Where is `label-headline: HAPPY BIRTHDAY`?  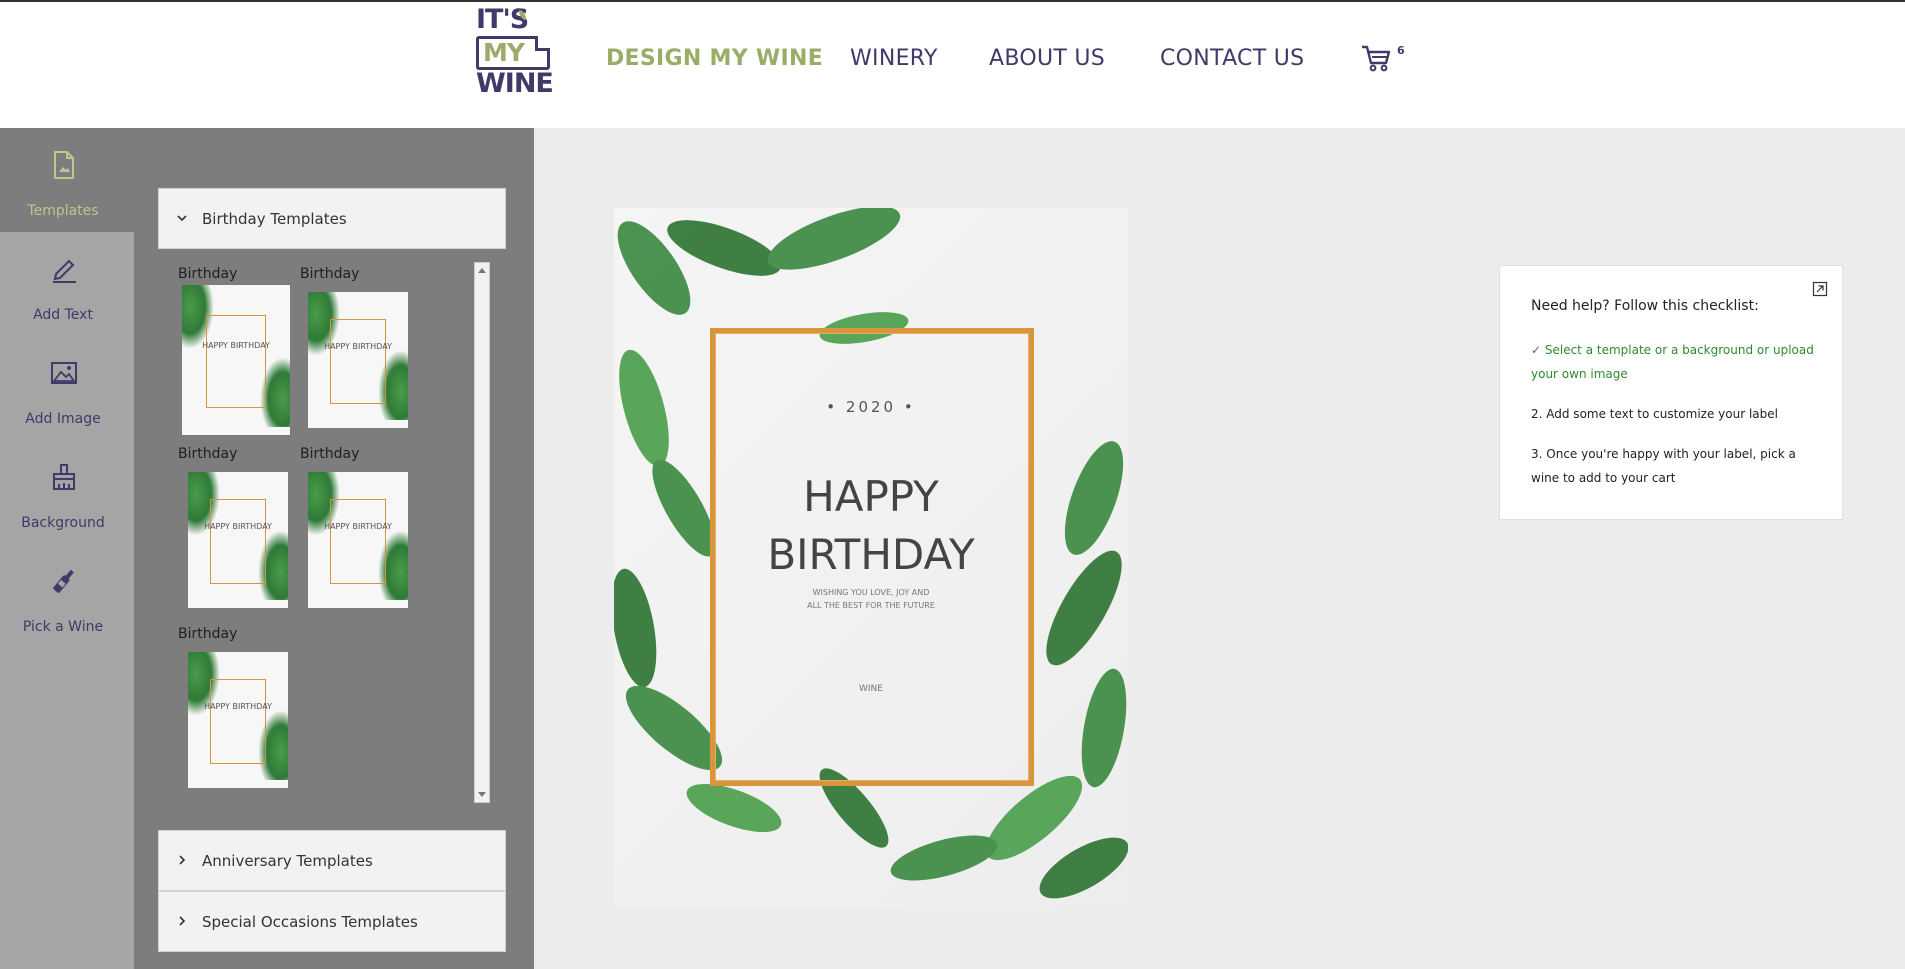
label-headline: HAPPY BIRTHDAY is located at coordinates (871, 526).